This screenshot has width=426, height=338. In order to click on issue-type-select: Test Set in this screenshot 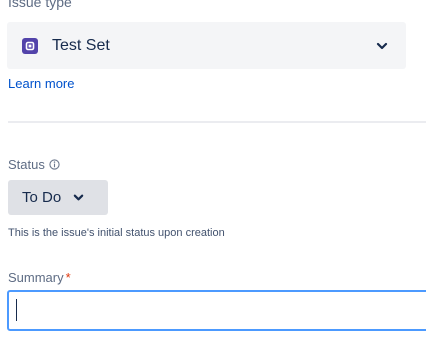, I will do `click(206, 45)`.